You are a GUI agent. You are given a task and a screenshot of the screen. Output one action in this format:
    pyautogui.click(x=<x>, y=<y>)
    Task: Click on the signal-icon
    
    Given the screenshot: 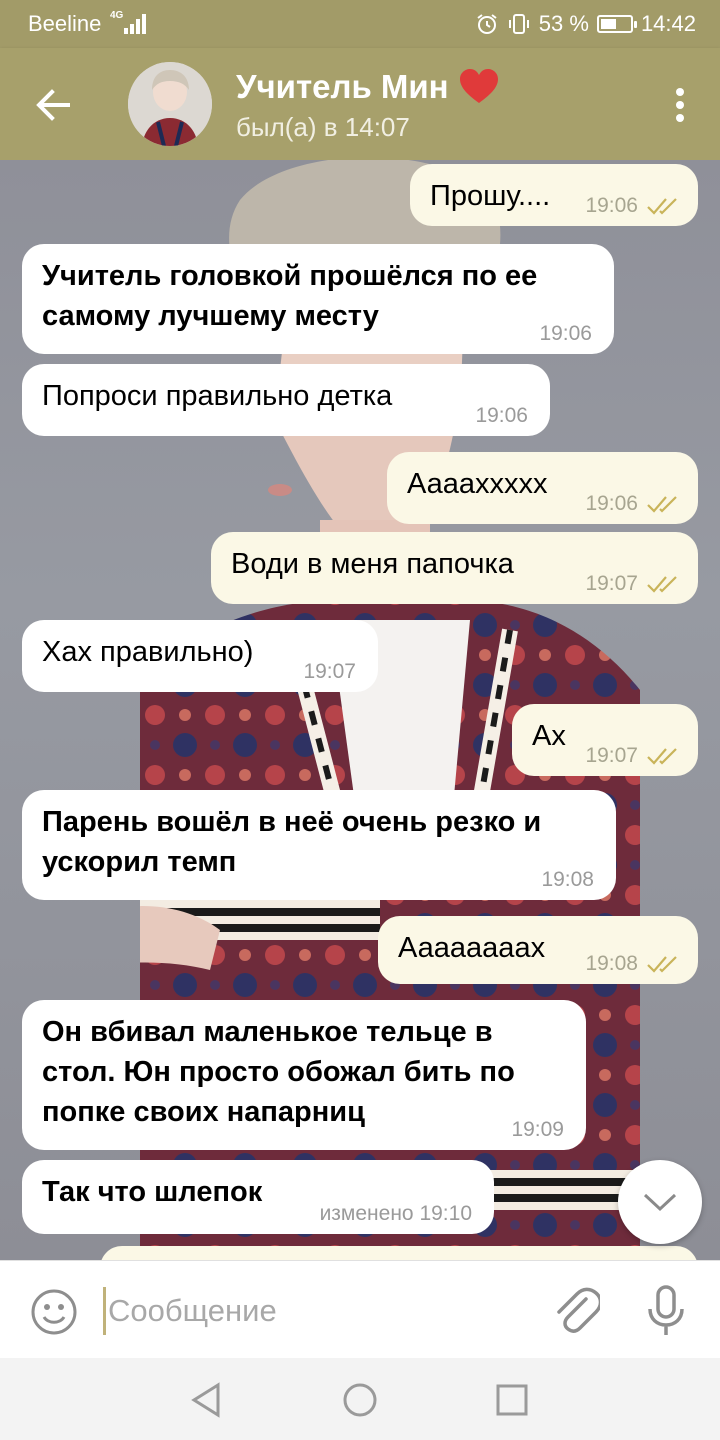 What is the action you would take?
    pyautogui.click(x=135, y=24)
    